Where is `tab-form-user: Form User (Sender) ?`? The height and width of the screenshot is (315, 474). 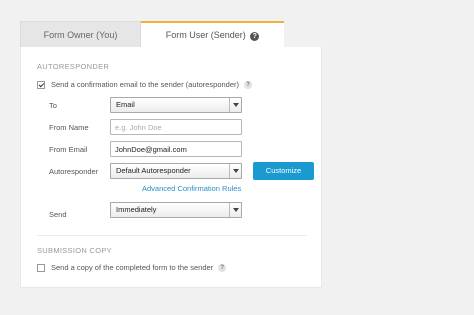 tab-form-user: Form User (Sender) ? is located at coordinates (212, 34).